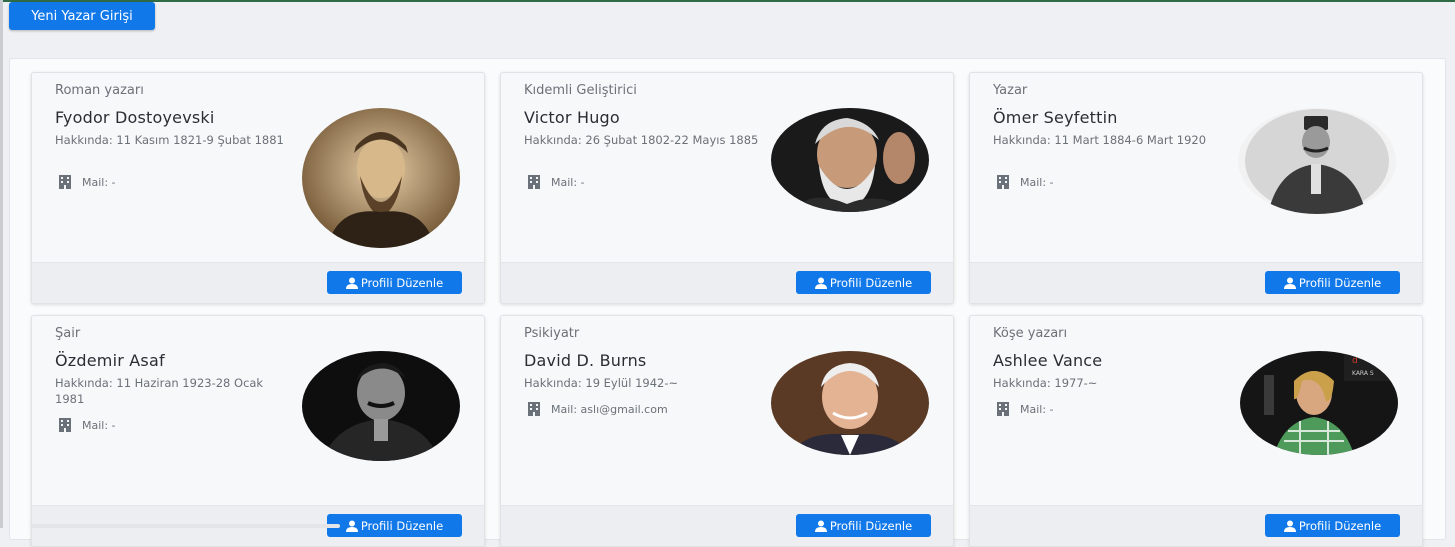 The image size is (1455, 547). What do you see at coordinates (1355, 361) in the screenshot?
I see `svg-text: d` at bounding box center [1355, 361].